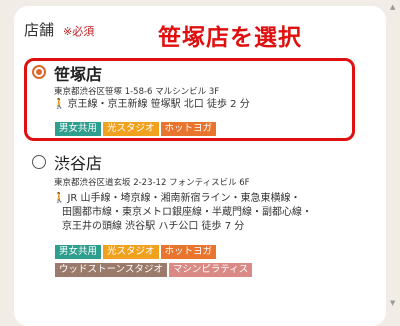 This screenshot has width=400, height=326. What do you see at coordinates (230, 38) in the screenshot?
I see `annotation-callout: 笹塚店を選択` at bounding box center [230, 38].